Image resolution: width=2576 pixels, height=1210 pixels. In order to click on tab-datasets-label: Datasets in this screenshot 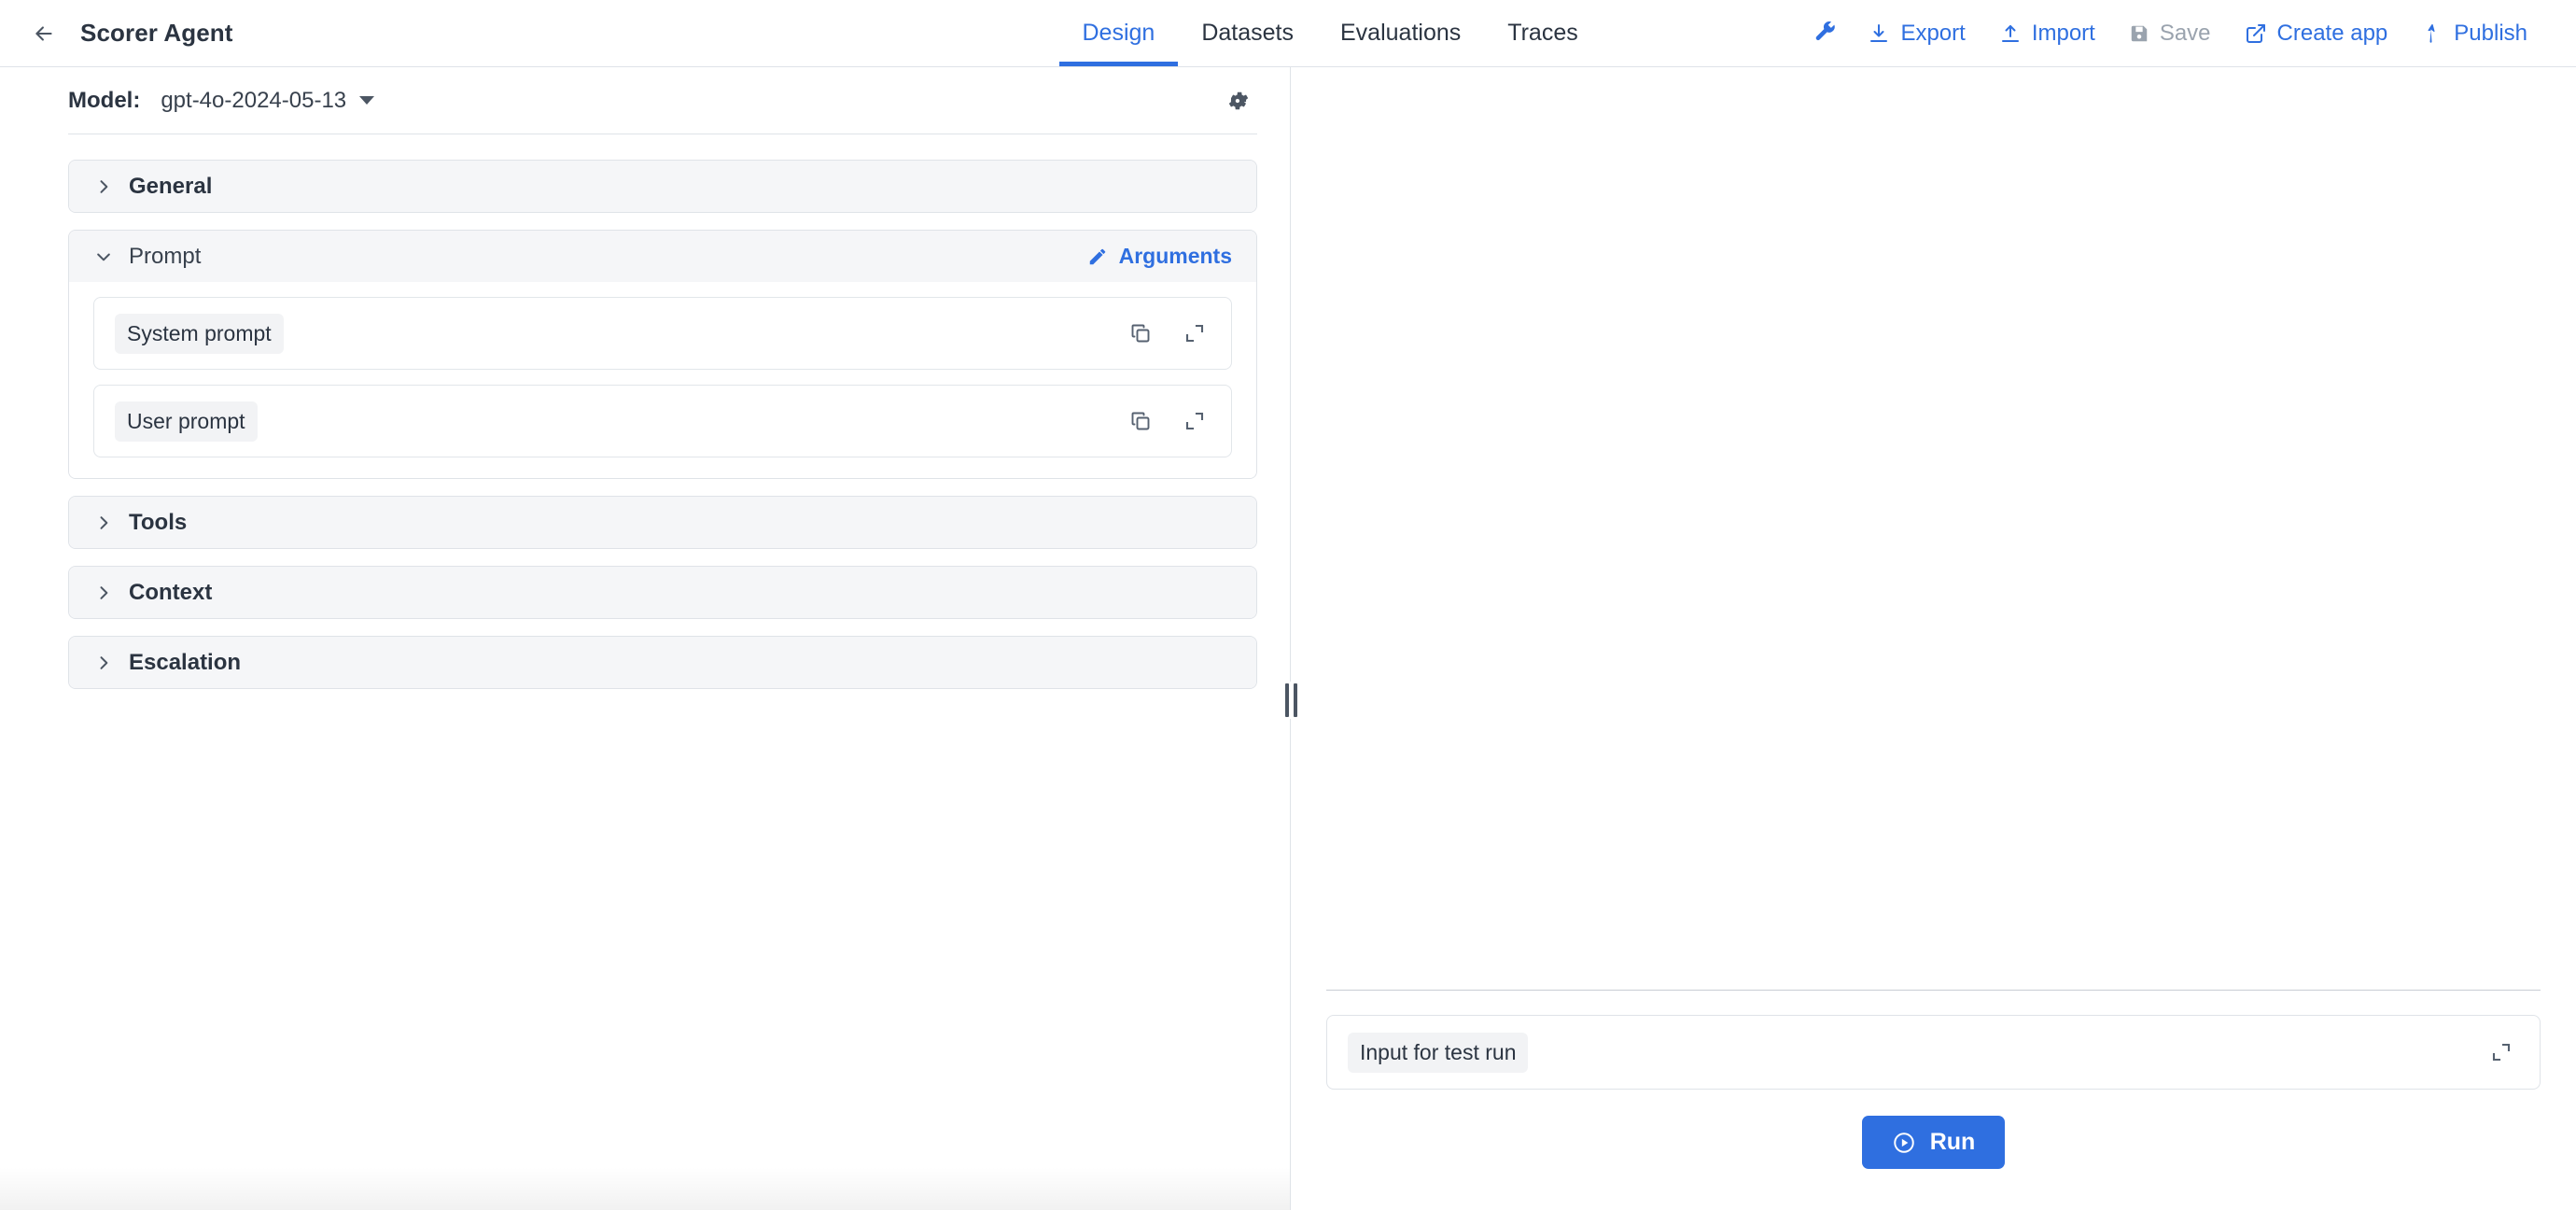, I will do `click(1247, 33)`.